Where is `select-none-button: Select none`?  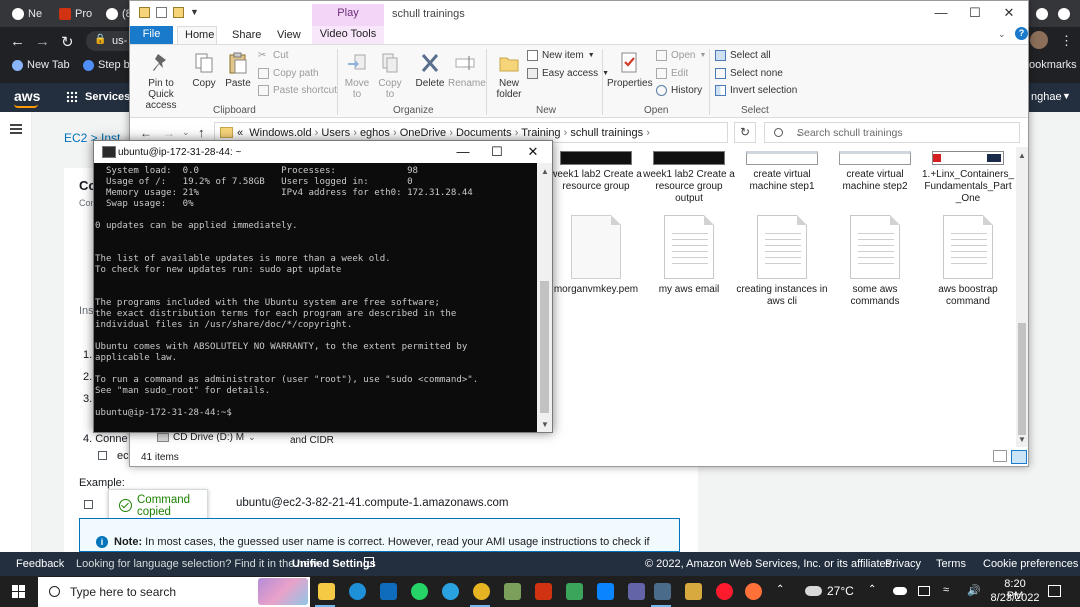
select-none-button: Select none is located at coordinates (749, 73).